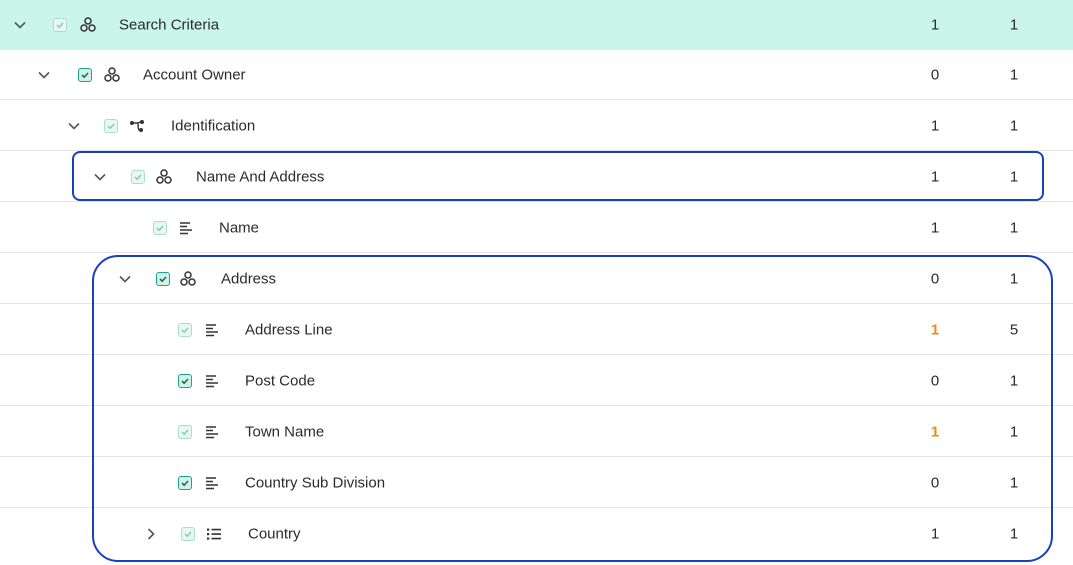 Image resolution: width=1073 pixels, height=565 pixels. What do you see at coordinates (249, 278) in the screenshot?
I see `row-label: Address` at bounding box center [249, 278].